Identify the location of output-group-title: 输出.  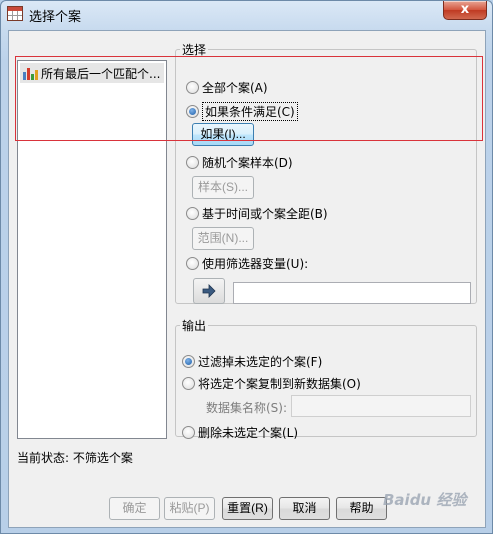
(194, 326).